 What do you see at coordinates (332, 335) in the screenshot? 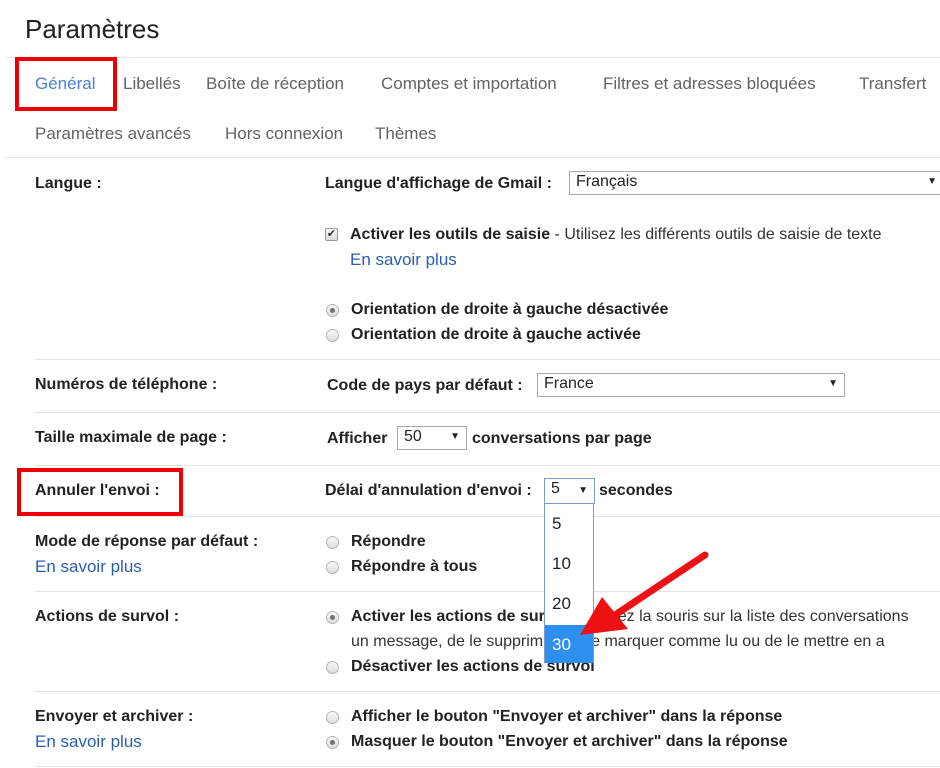
I see `rtl-on-radio` at bounding box center [332, 335].